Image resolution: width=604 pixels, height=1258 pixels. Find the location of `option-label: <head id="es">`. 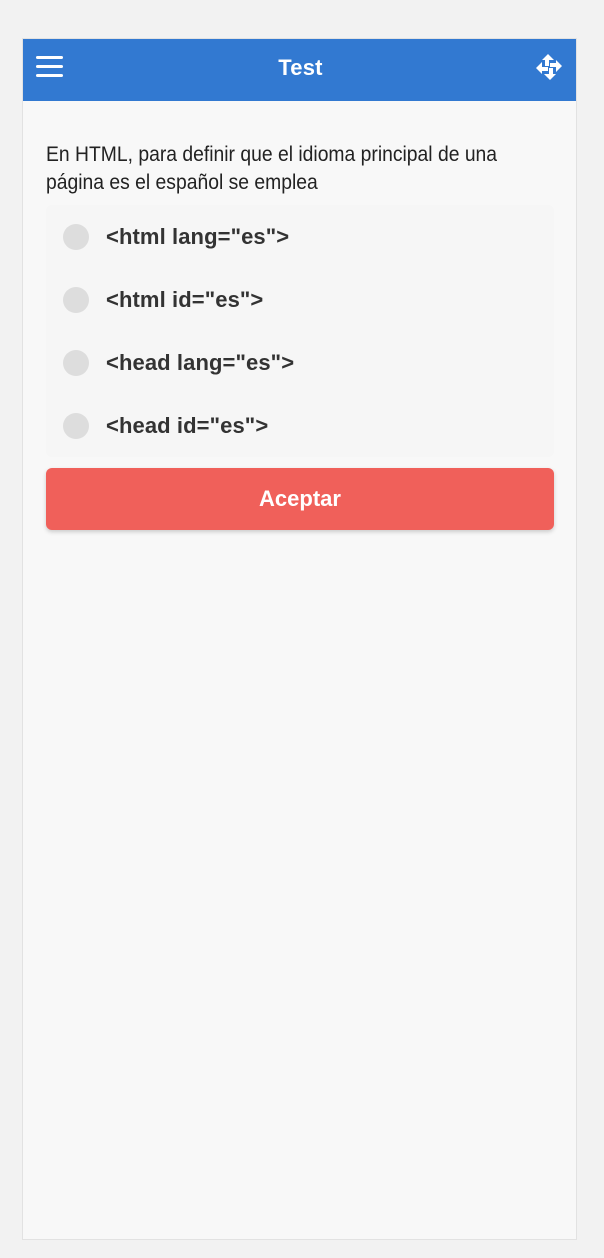

option-label: <head id="es"> is located at coordinates (187, 425).